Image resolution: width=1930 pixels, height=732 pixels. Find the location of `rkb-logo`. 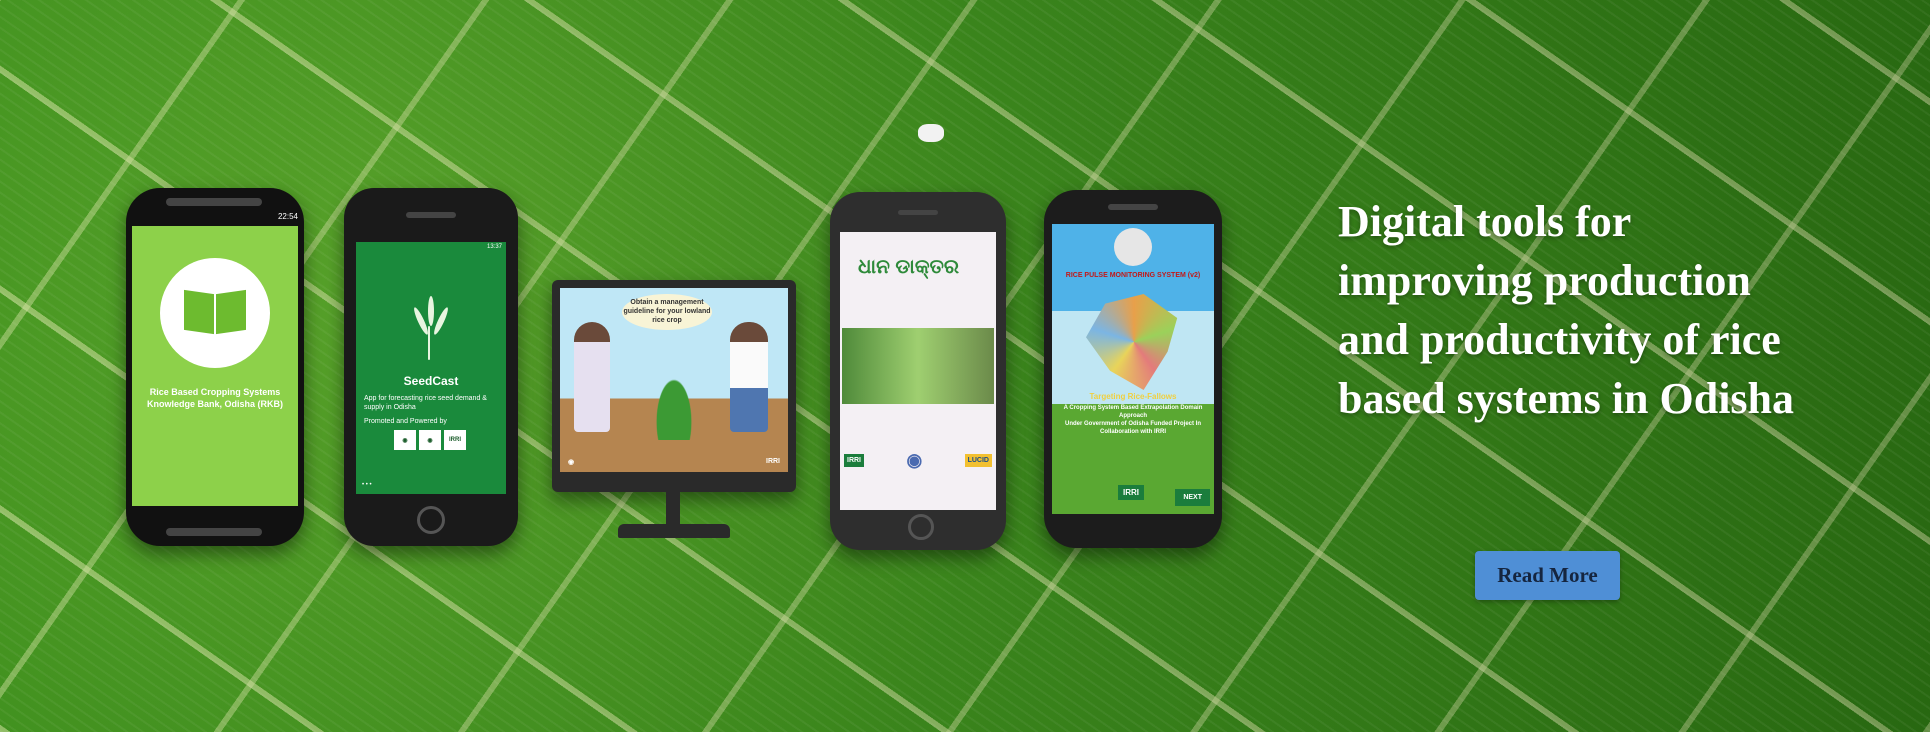

rkb-logo is located at coordinates (215, 313).